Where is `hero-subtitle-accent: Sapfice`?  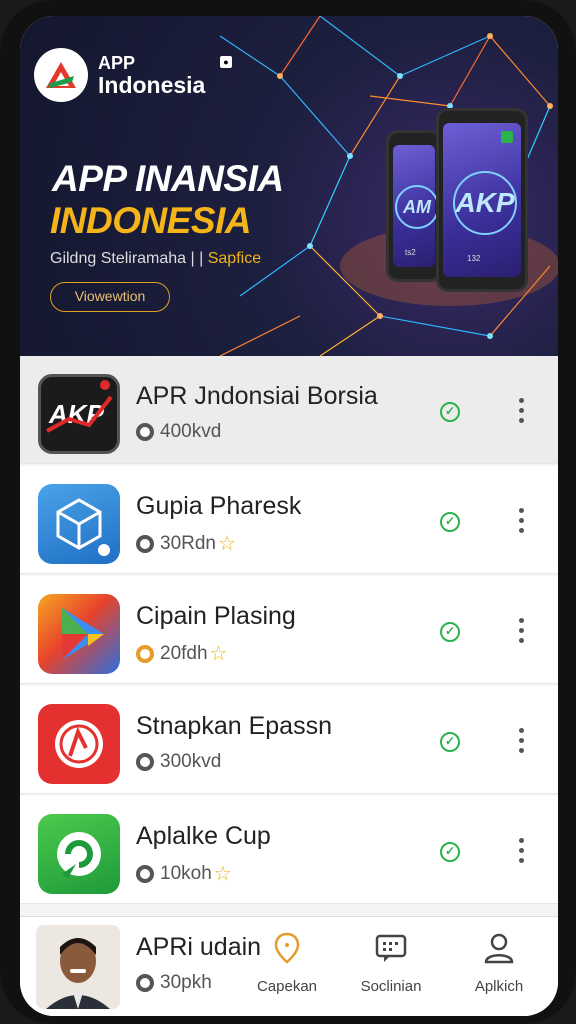
hero-subtitle-accent: Sapfice is located at coordinates (234, 258).